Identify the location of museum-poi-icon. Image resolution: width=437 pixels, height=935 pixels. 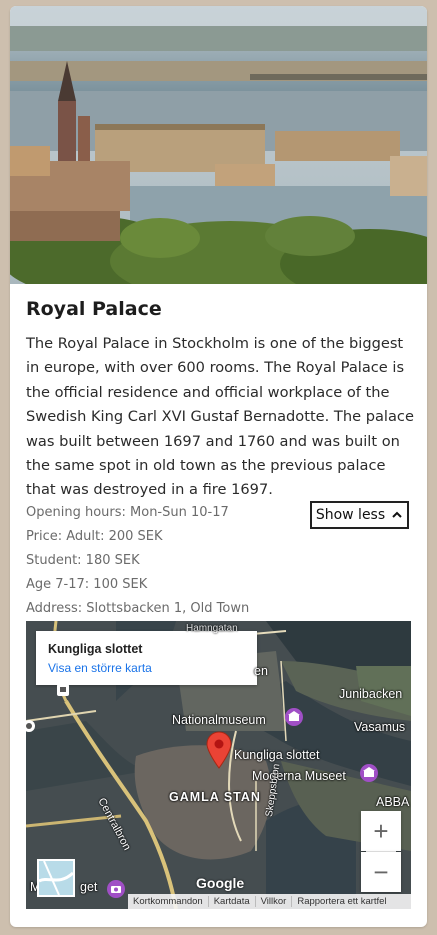
(294, 717).